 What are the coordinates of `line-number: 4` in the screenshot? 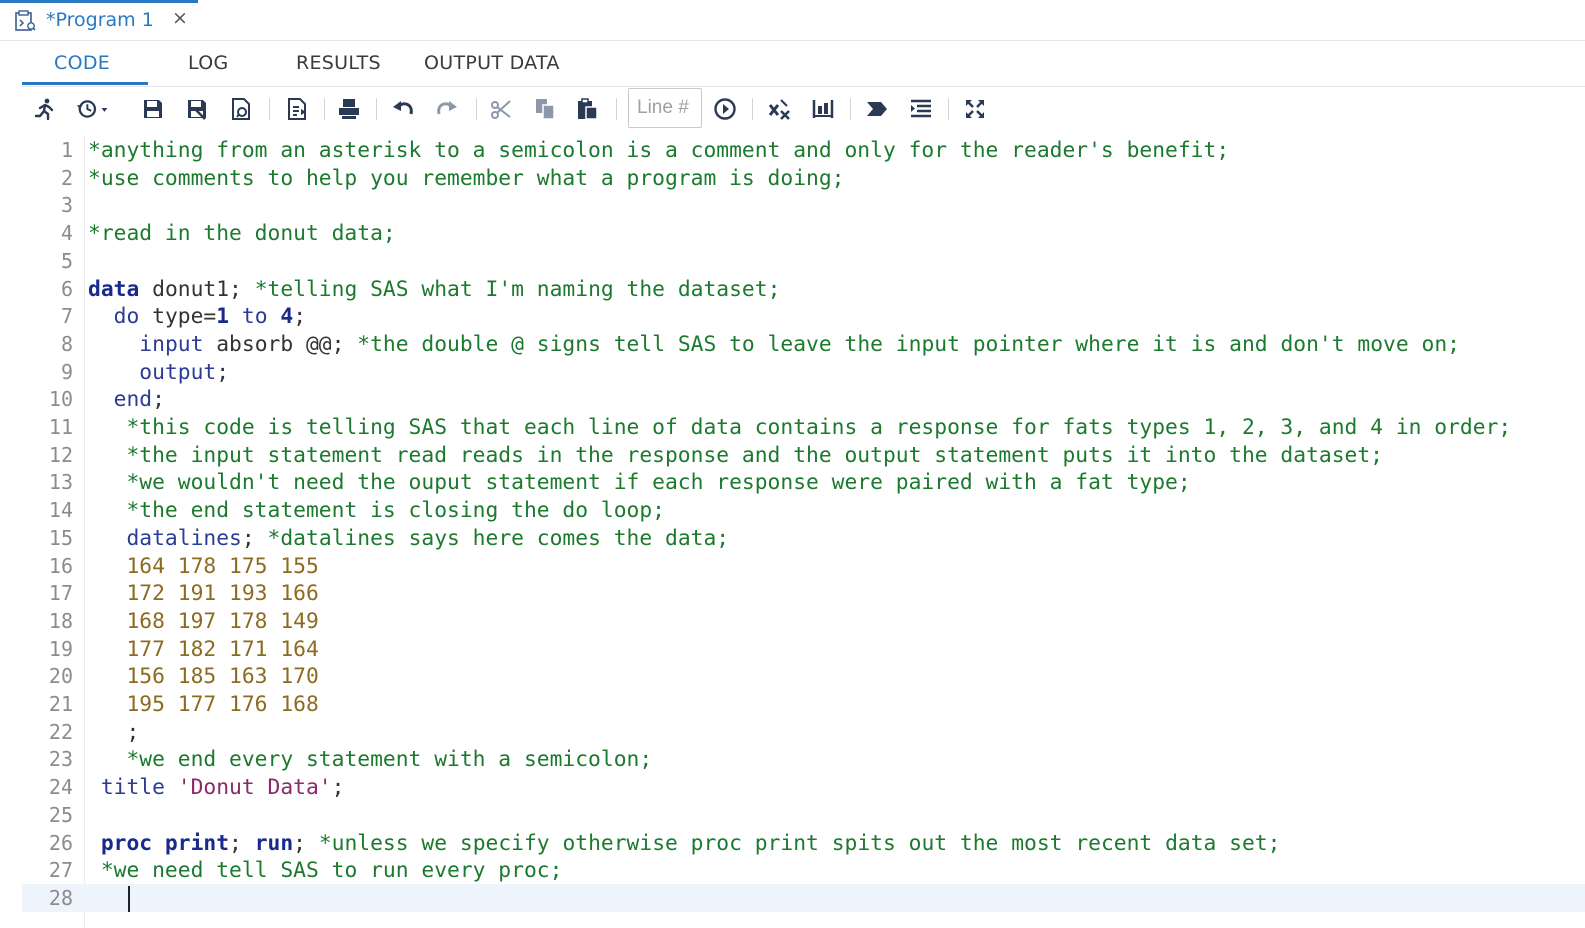 It's located at (66, 233).